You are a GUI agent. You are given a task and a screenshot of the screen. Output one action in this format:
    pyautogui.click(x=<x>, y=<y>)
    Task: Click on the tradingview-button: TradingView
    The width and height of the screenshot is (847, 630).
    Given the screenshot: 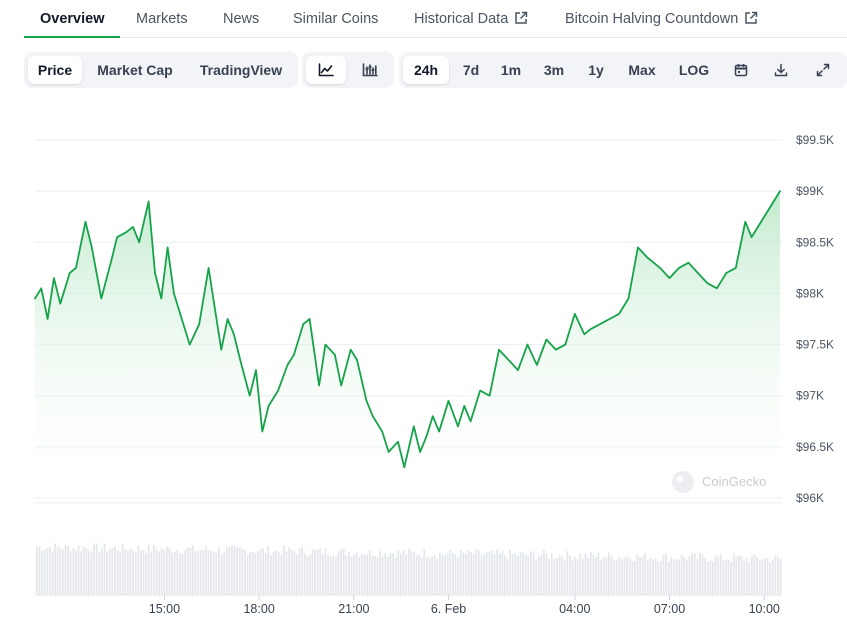 What is the action you would take?
    pyautogui.click(x=241, y=70)
    